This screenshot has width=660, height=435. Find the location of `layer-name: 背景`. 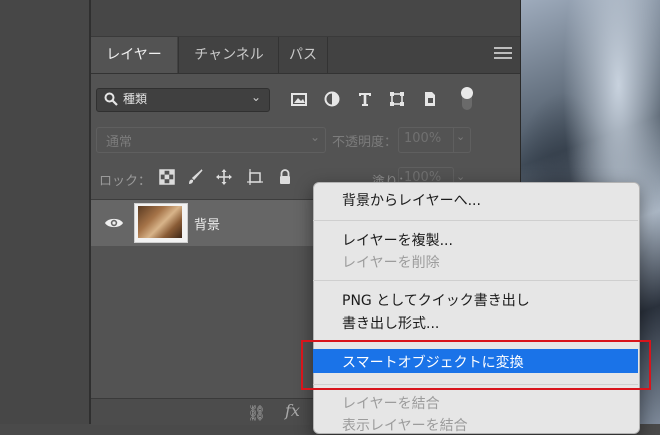

layer-name: 背景 is located at coordinates (207, 223).